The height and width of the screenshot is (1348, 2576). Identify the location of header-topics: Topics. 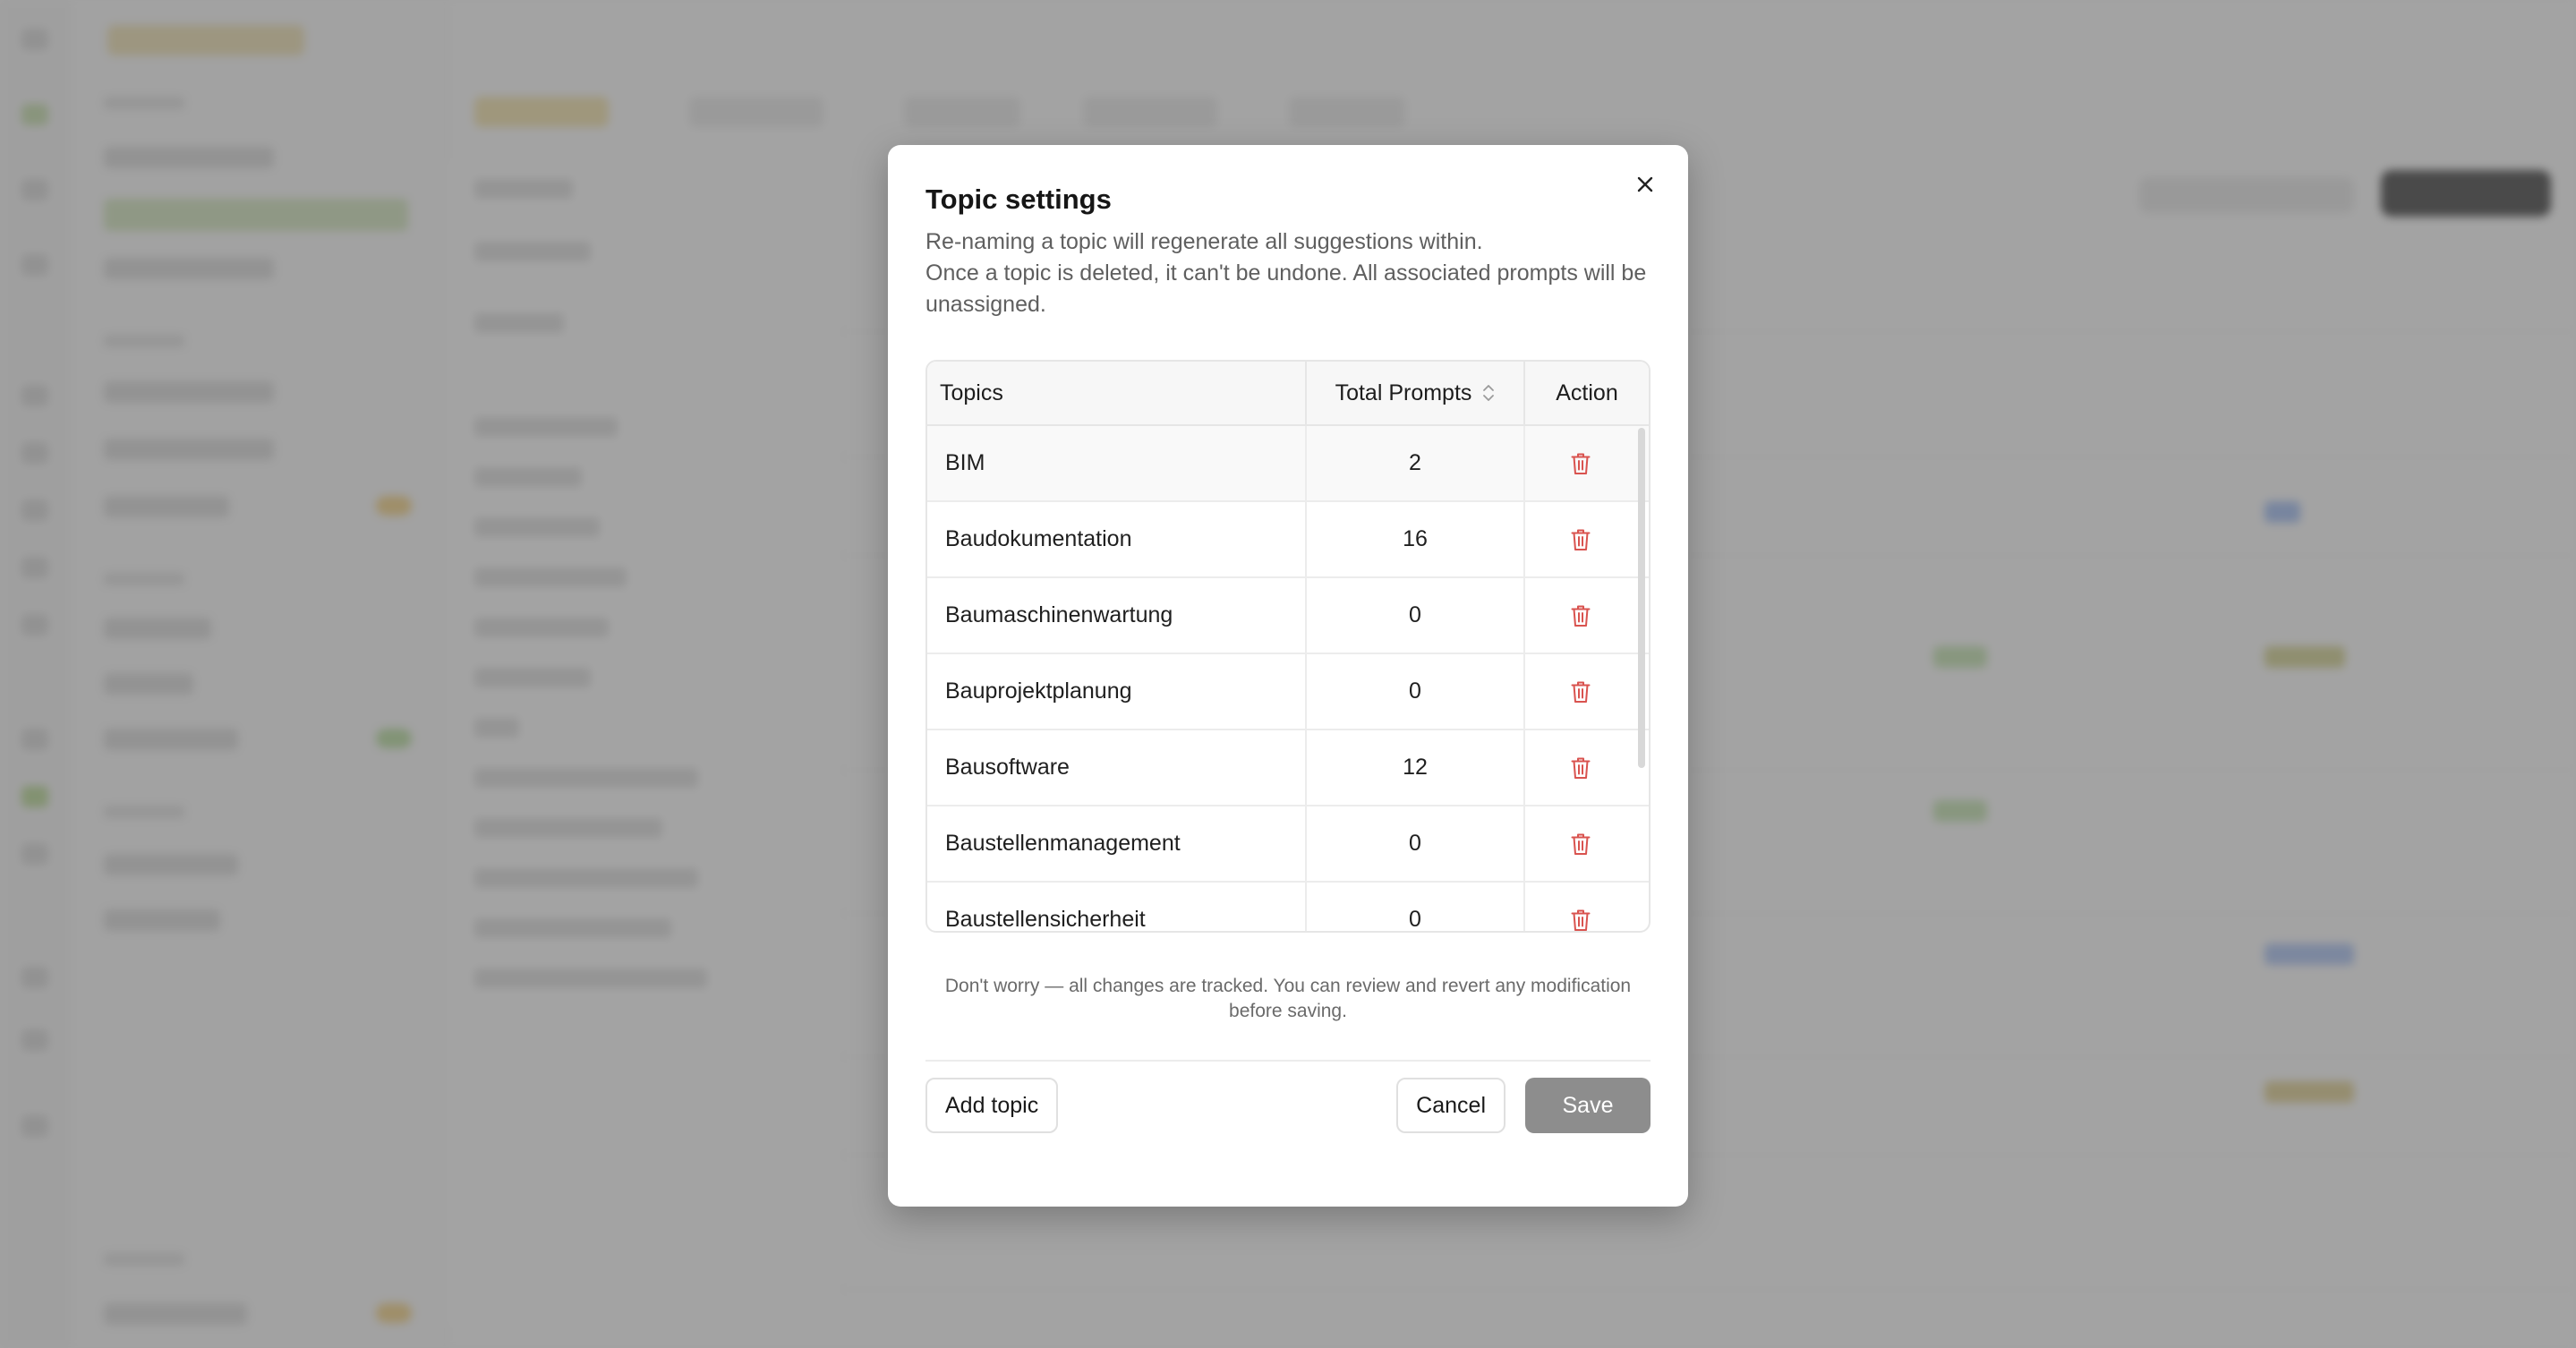
(1117, 393).